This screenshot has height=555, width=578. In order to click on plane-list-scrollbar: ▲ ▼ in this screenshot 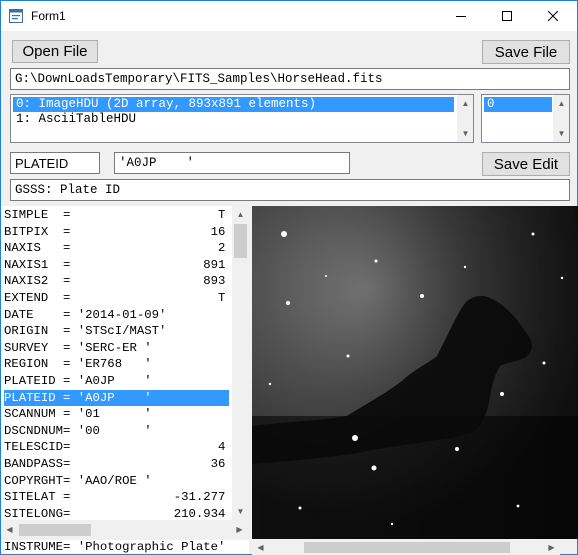, I will do `click(561, 118)`.